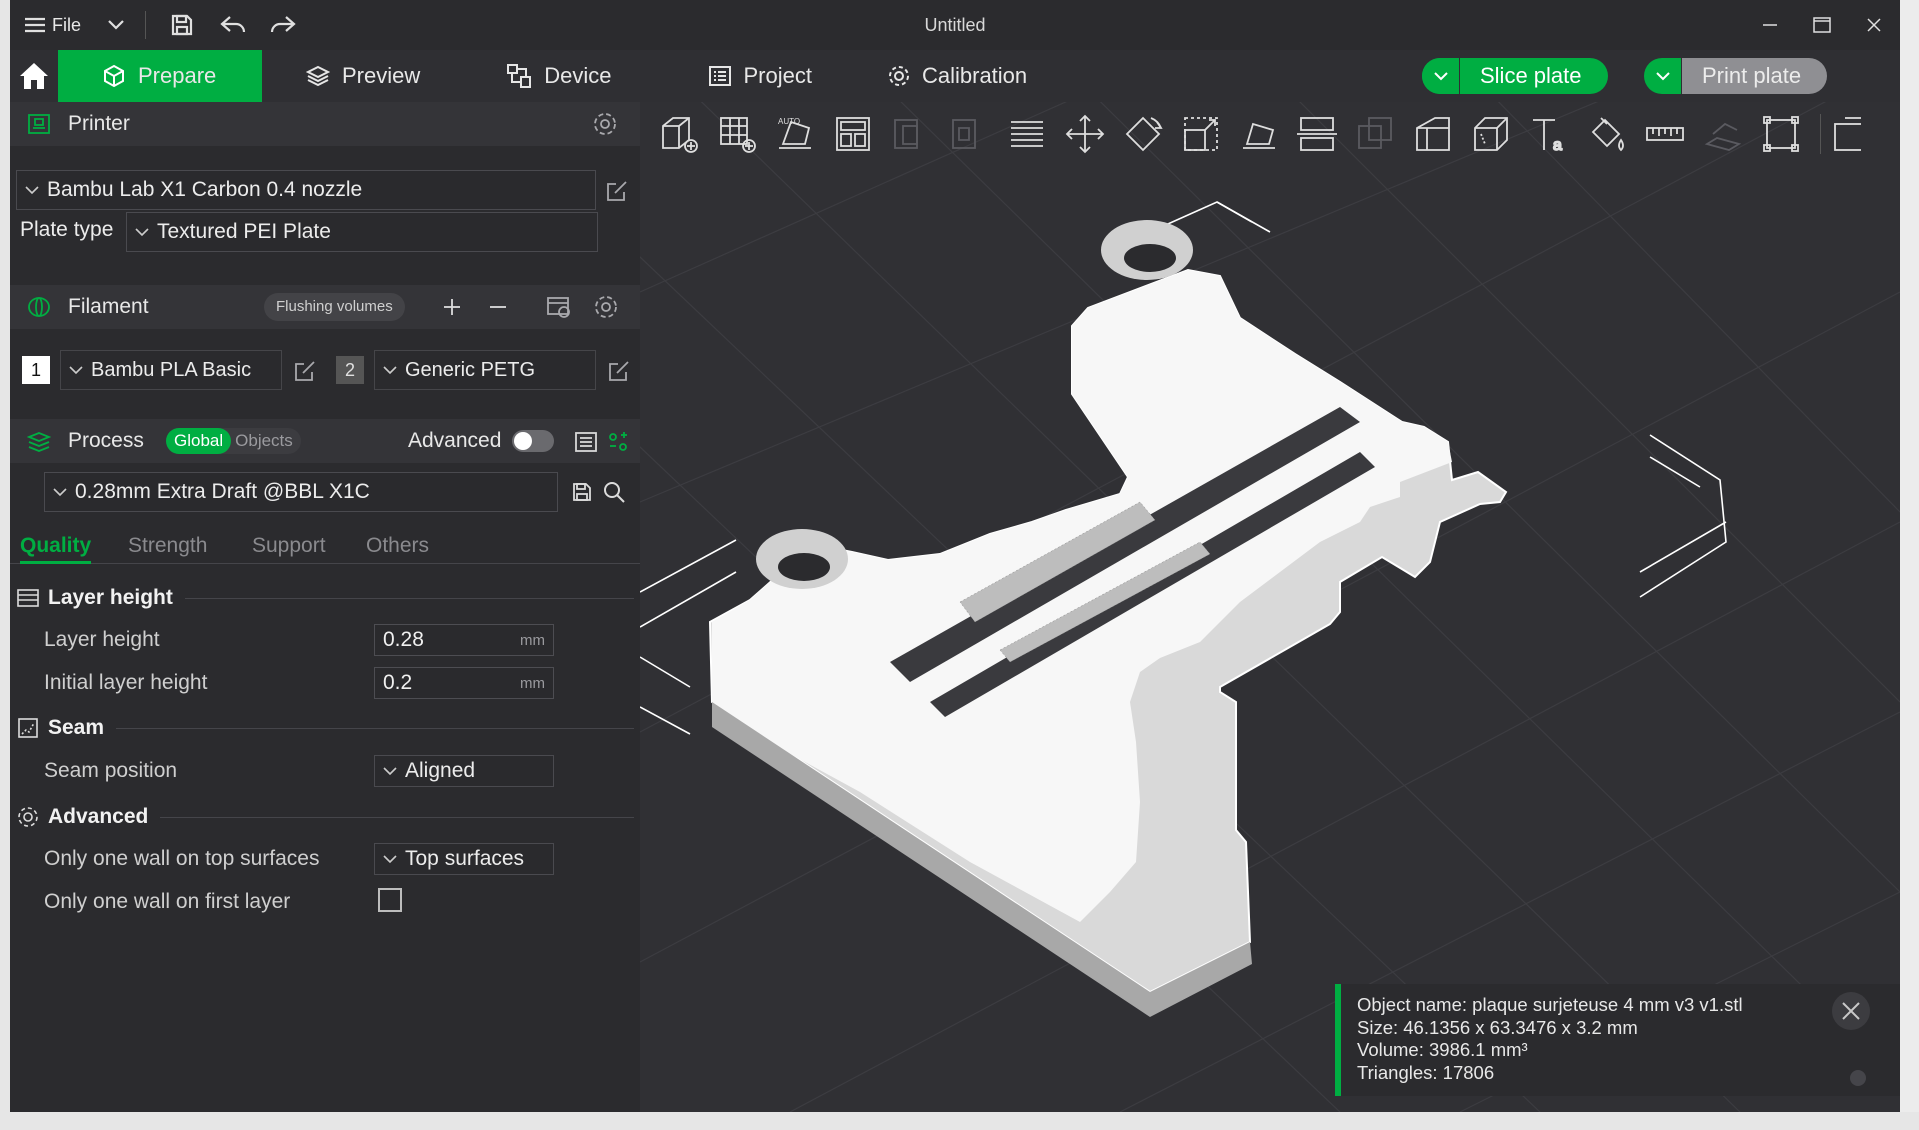  I want to click on file-menu-button: File, so click(52, 25).